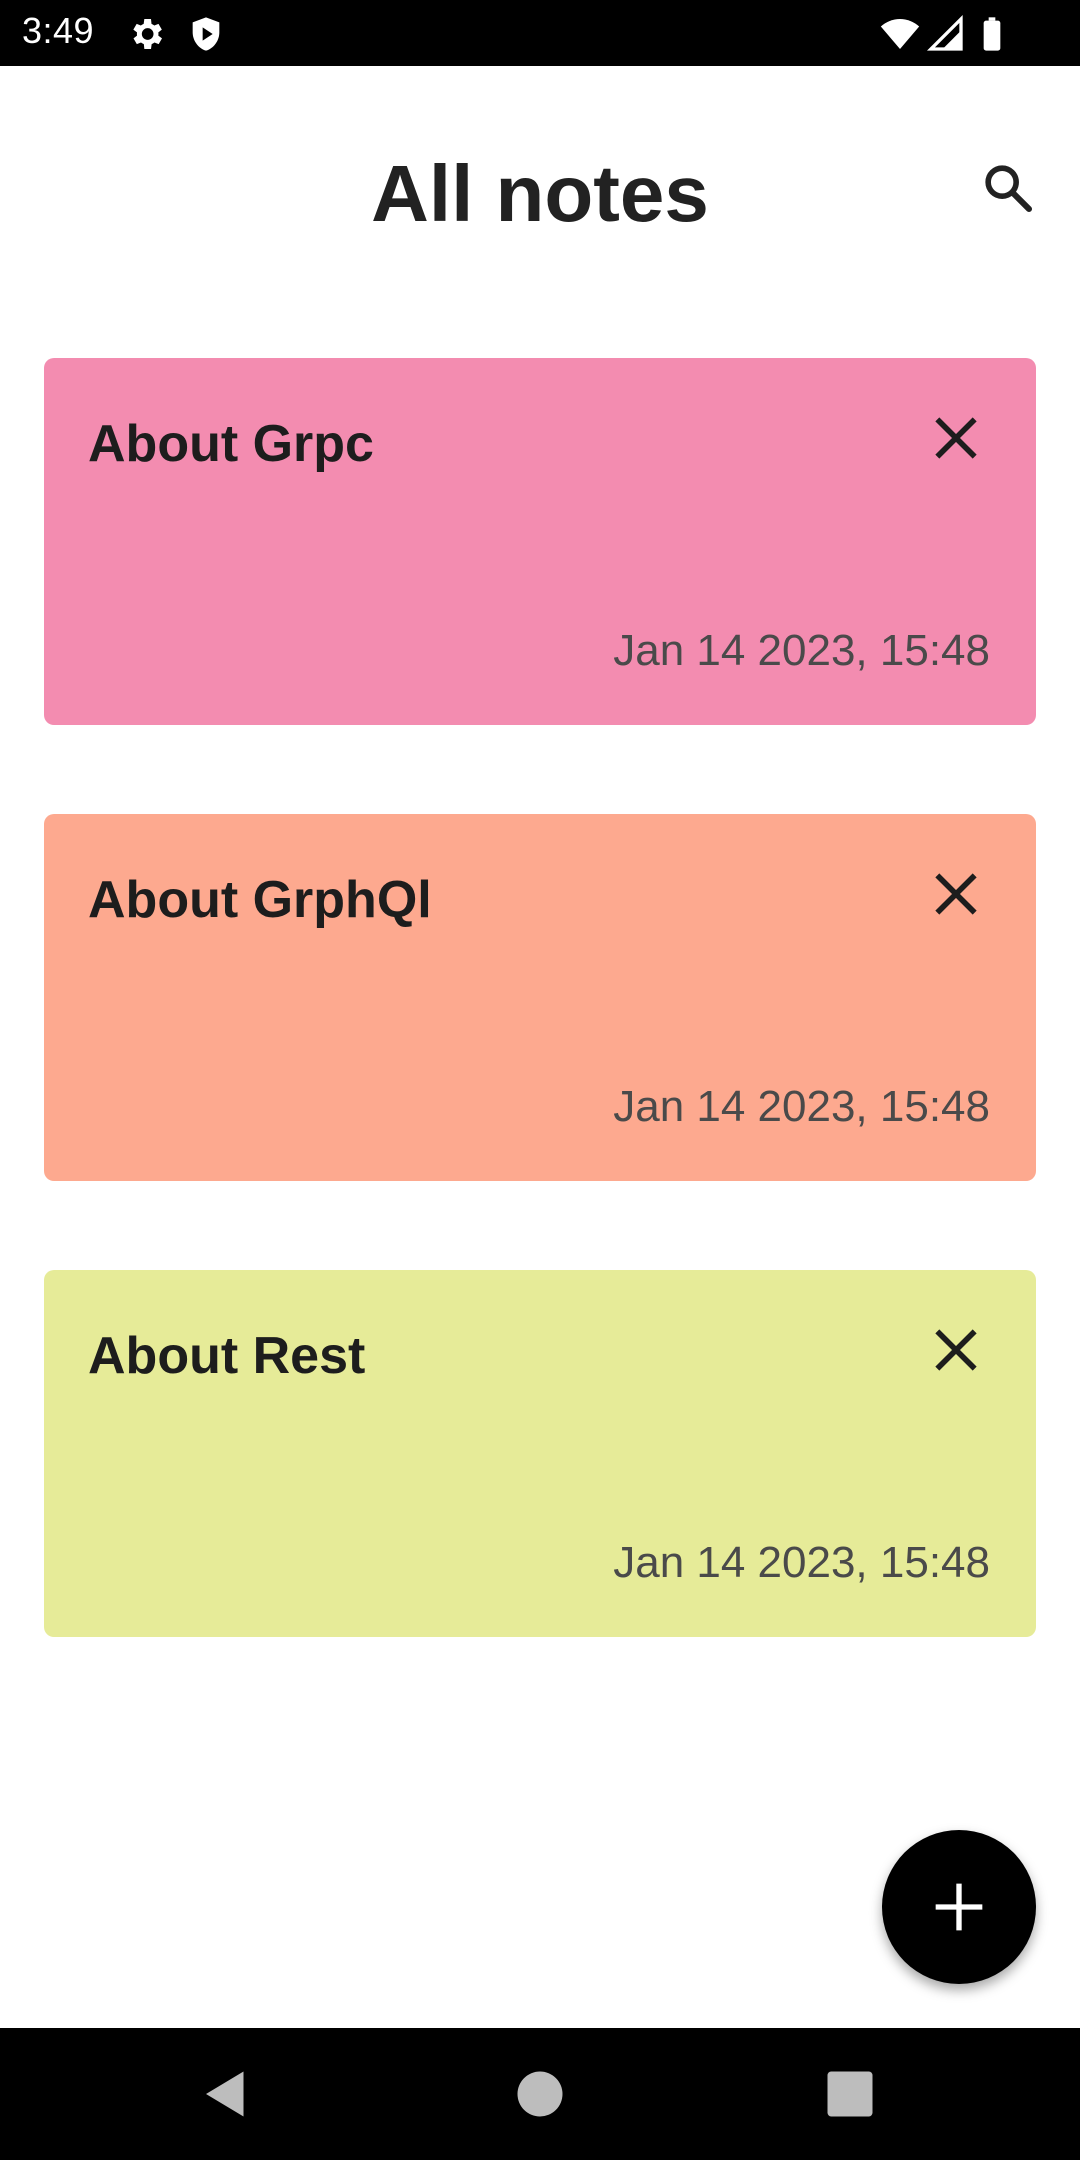 The width and height of the screenshot is (1080, 2160). I want to click on home-icon, so click(540, 2094).